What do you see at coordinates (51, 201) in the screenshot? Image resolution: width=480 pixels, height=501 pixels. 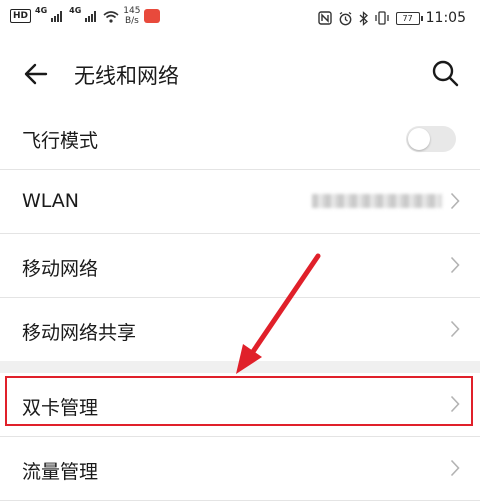 I see `wlan-label: WLAN` at bounding box center [51, 201].